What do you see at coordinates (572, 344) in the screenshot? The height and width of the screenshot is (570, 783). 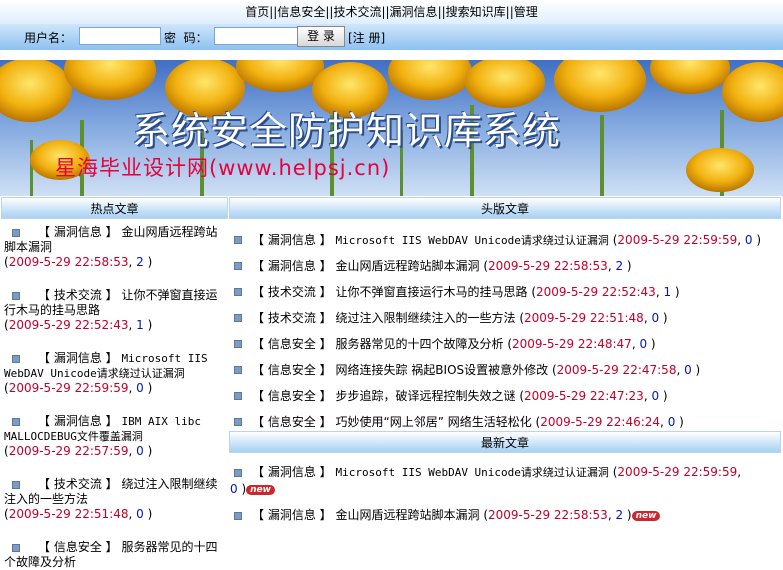 I see `article-date: 2009-5-29 22:48:47` at bounding box center [572, 344].